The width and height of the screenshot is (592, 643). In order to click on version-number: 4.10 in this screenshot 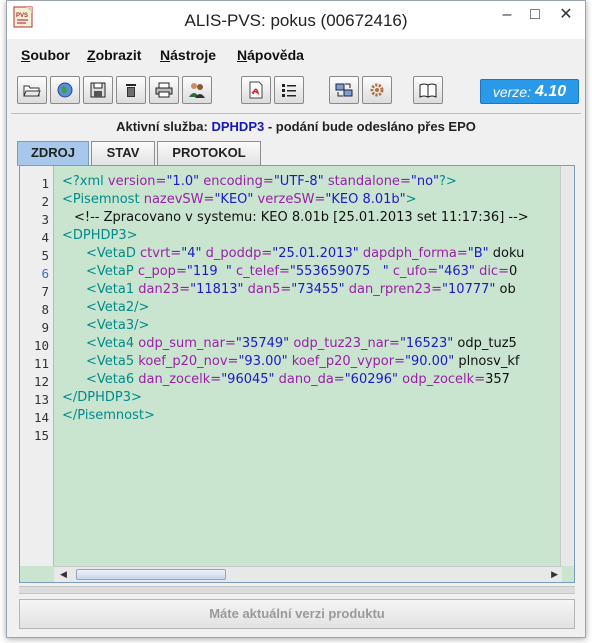, I will do `click(550, 91)`.